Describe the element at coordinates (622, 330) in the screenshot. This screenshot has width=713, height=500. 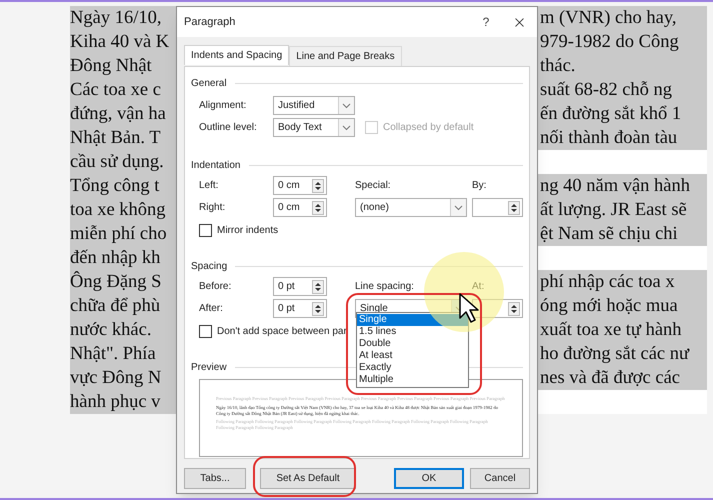
I see `document-text: xuất toa xe tự hành` at that location.